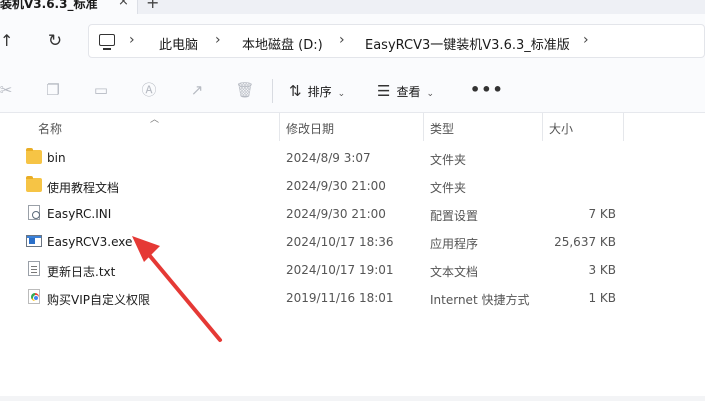 The width and height of the screenshot is (705, 401). I want to click on txt-file-icon, so click(34, 268).